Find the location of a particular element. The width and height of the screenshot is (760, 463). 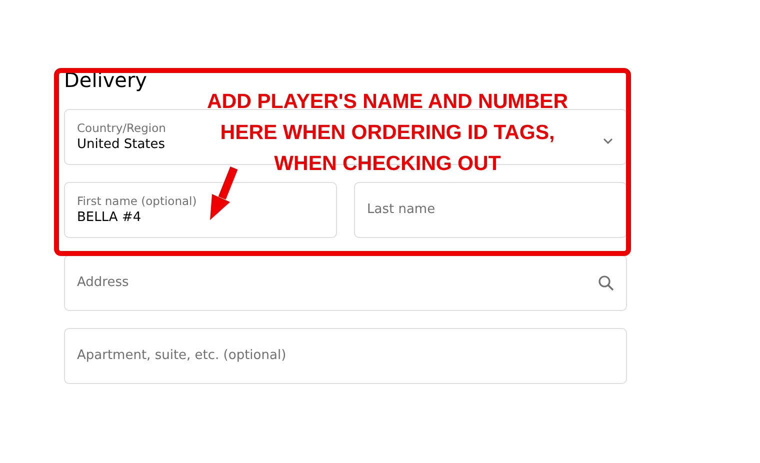

field-box: First name (optional) BELLA #4 is located at coordinates (200, 210).